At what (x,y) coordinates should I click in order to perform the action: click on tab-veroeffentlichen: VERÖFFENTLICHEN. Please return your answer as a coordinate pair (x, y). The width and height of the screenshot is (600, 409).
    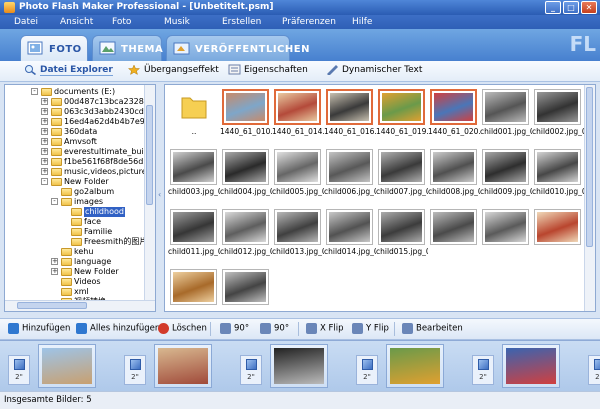
    Looking at the image, I should click on (237, 48).